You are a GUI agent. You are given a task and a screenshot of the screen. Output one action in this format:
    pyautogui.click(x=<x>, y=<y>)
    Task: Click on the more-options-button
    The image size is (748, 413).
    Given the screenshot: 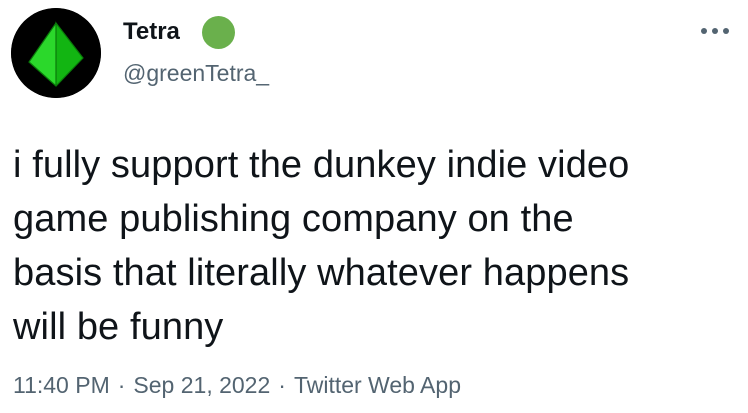 What is the action you would take?
    pyautogui.click(x=715, y=31)
    